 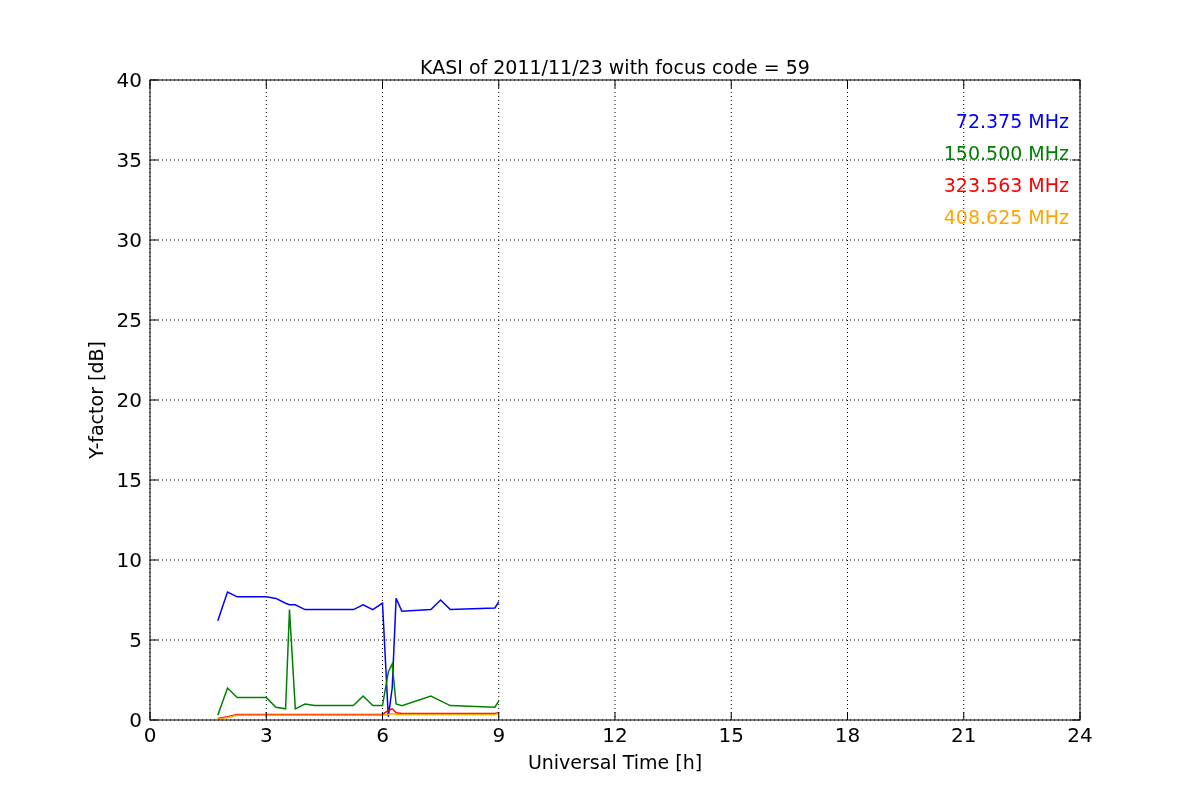 What do you see at coordinates (499, 735) in the screenshot?
I see `tick-label: 9` at bounding box center [499, 735].